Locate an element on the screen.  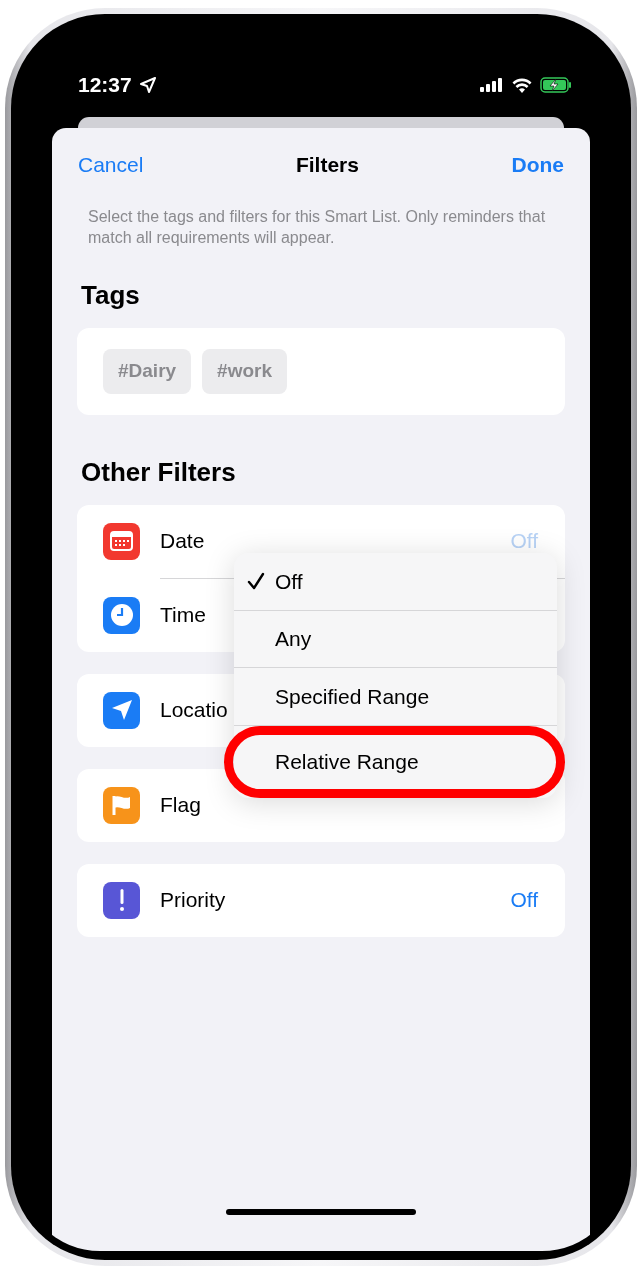
description-text: Select the tags and filters for this Smart List. Only reminders that match all requirements will appear. is located at coordinates (317, 227).